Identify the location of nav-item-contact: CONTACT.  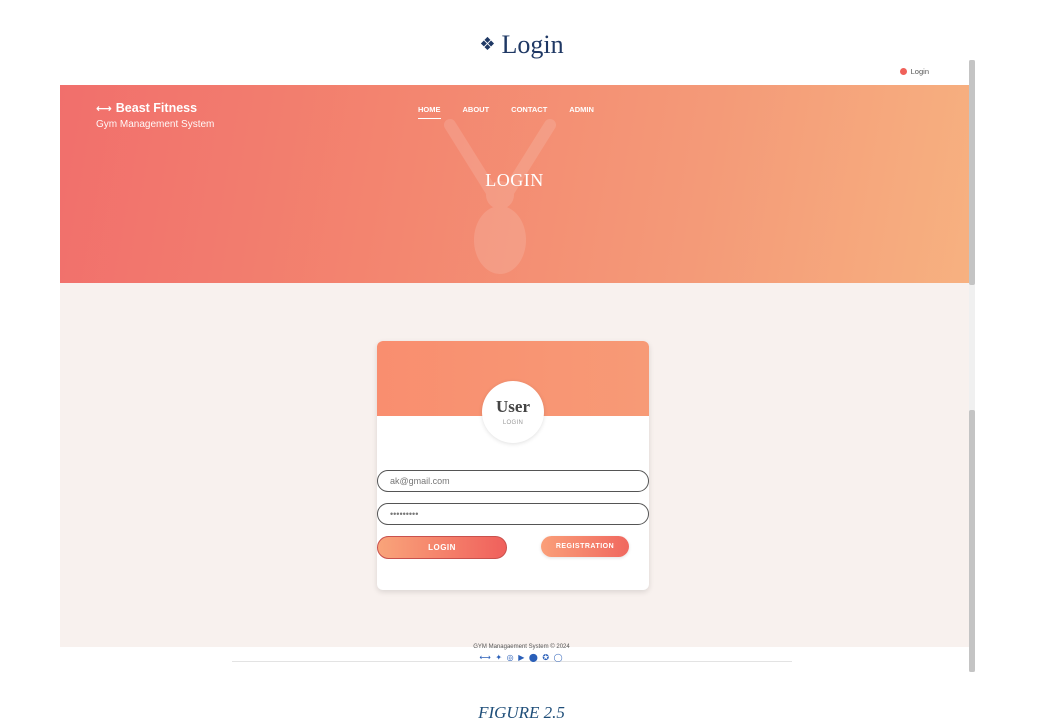
(529, 112).